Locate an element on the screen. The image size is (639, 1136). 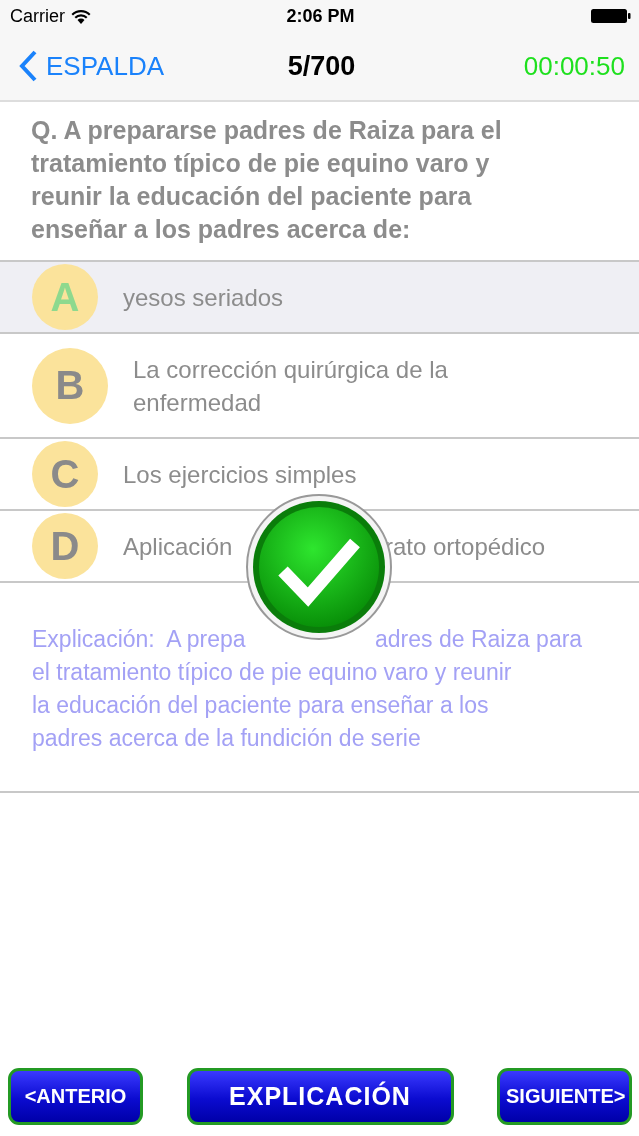
answer-text: Los ejercicios simples is located at coordinates (240, 474).